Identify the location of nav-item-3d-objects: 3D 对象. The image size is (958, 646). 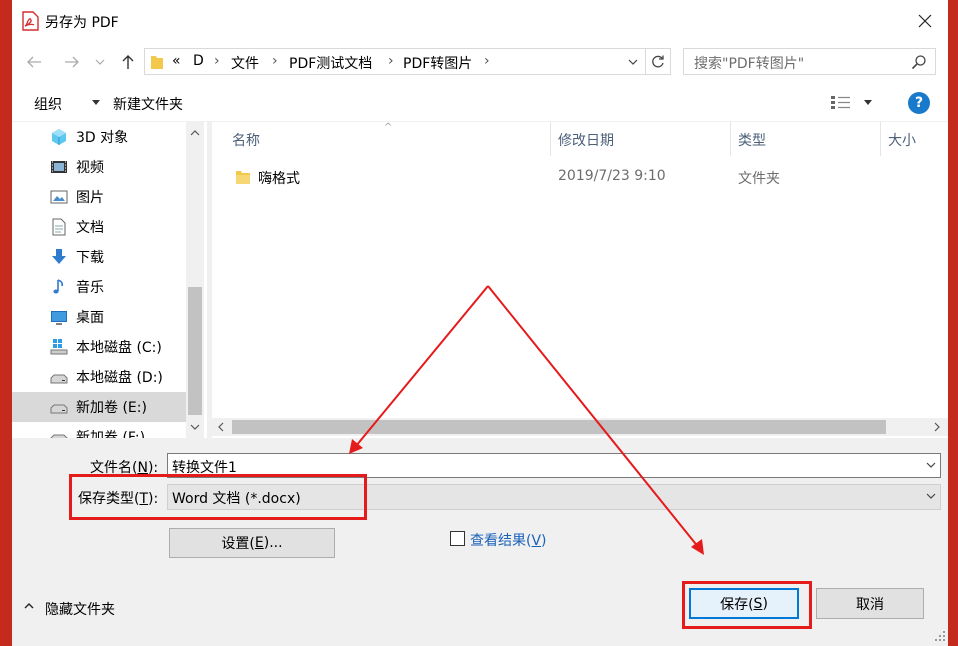
(99, 137).